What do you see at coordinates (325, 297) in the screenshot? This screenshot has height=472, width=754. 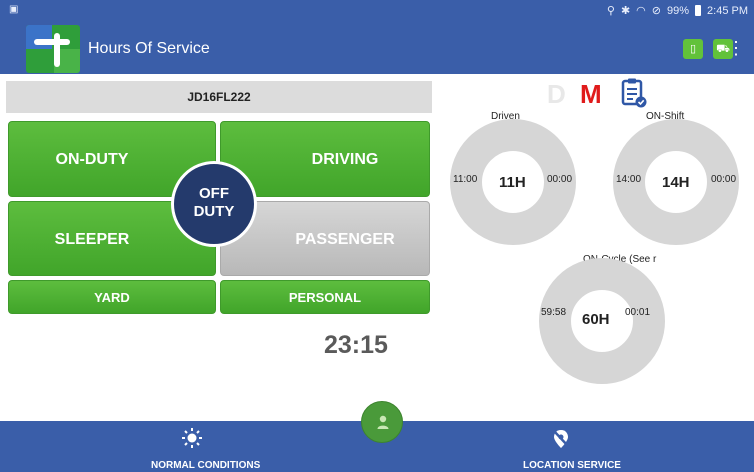 I see `personal-button: PERSONAL` at bounding box center [325, 297].